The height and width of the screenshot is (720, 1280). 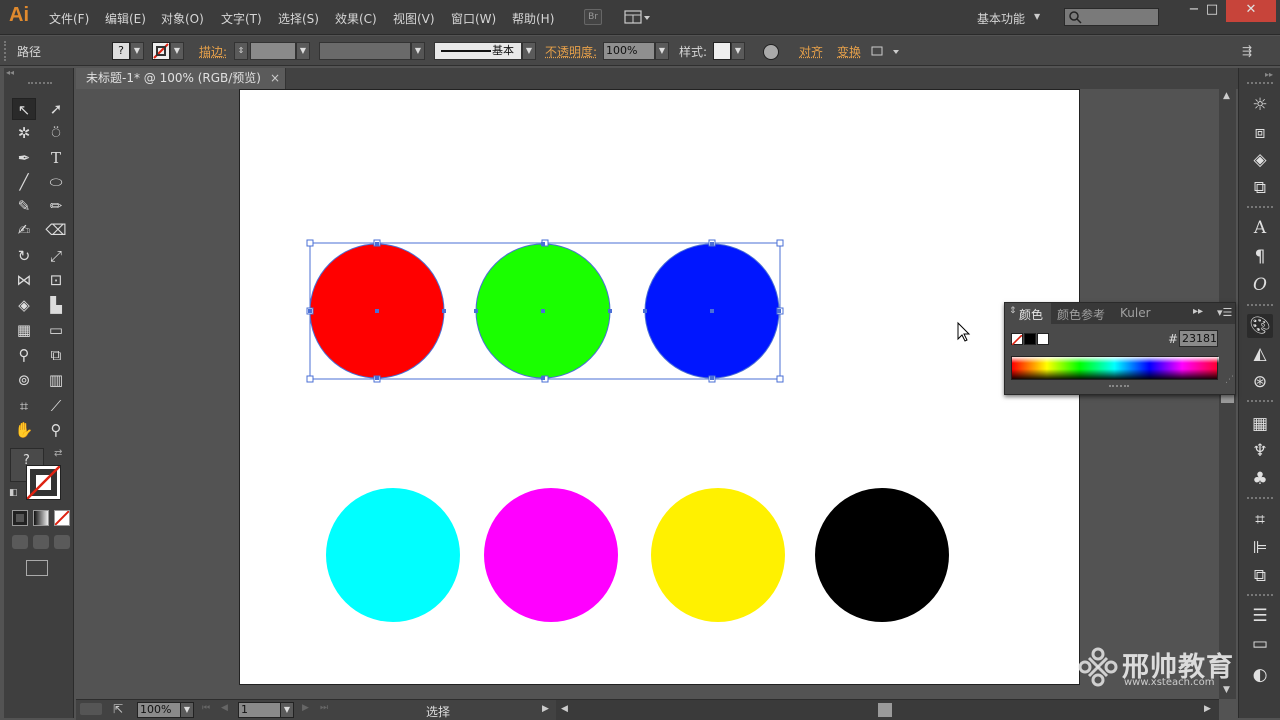 I want to click on paragraph-panel-icon: ¶, so click(x=1260, y=257).